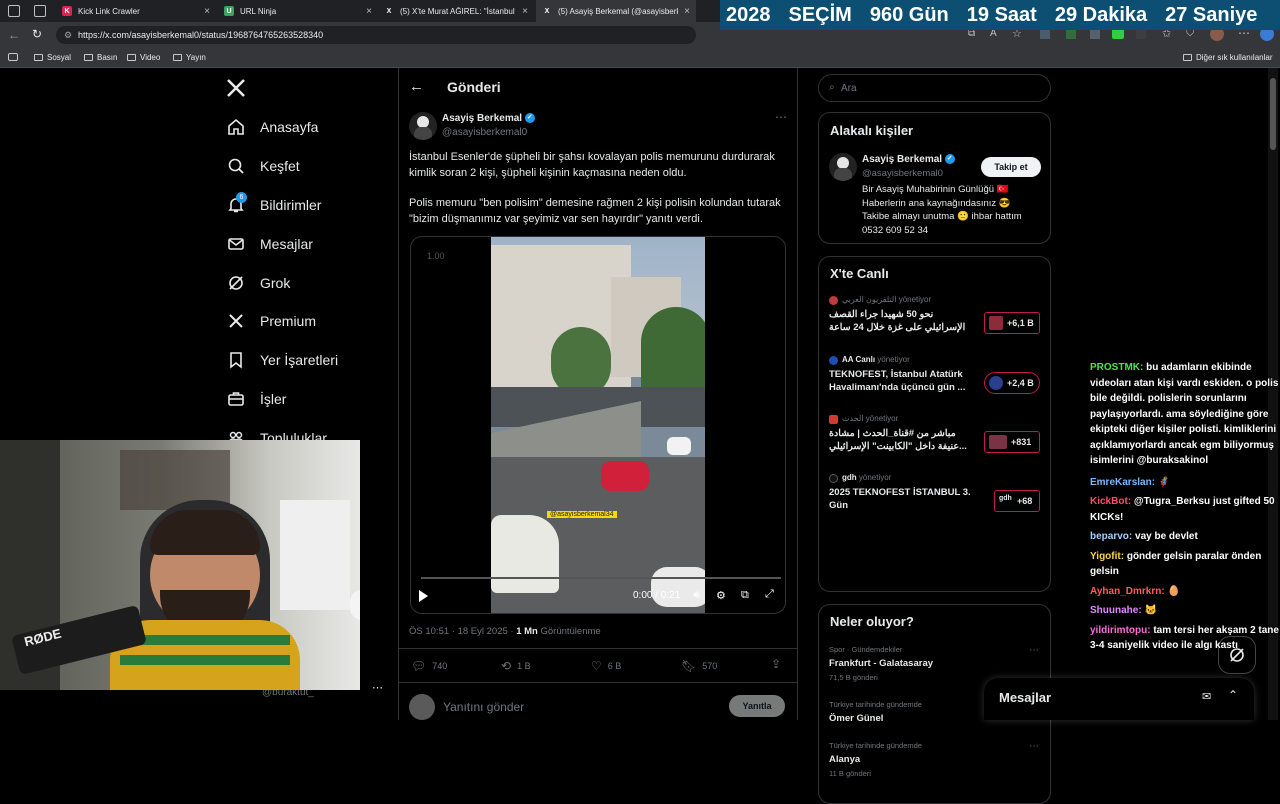 Image resolution: width=1280 pixels, height=804 pixels. What do you see at coordinates (429, 666) in the screenshot?
I see `reply-button: 💬︎ 740` at bounding box center [429, 666].